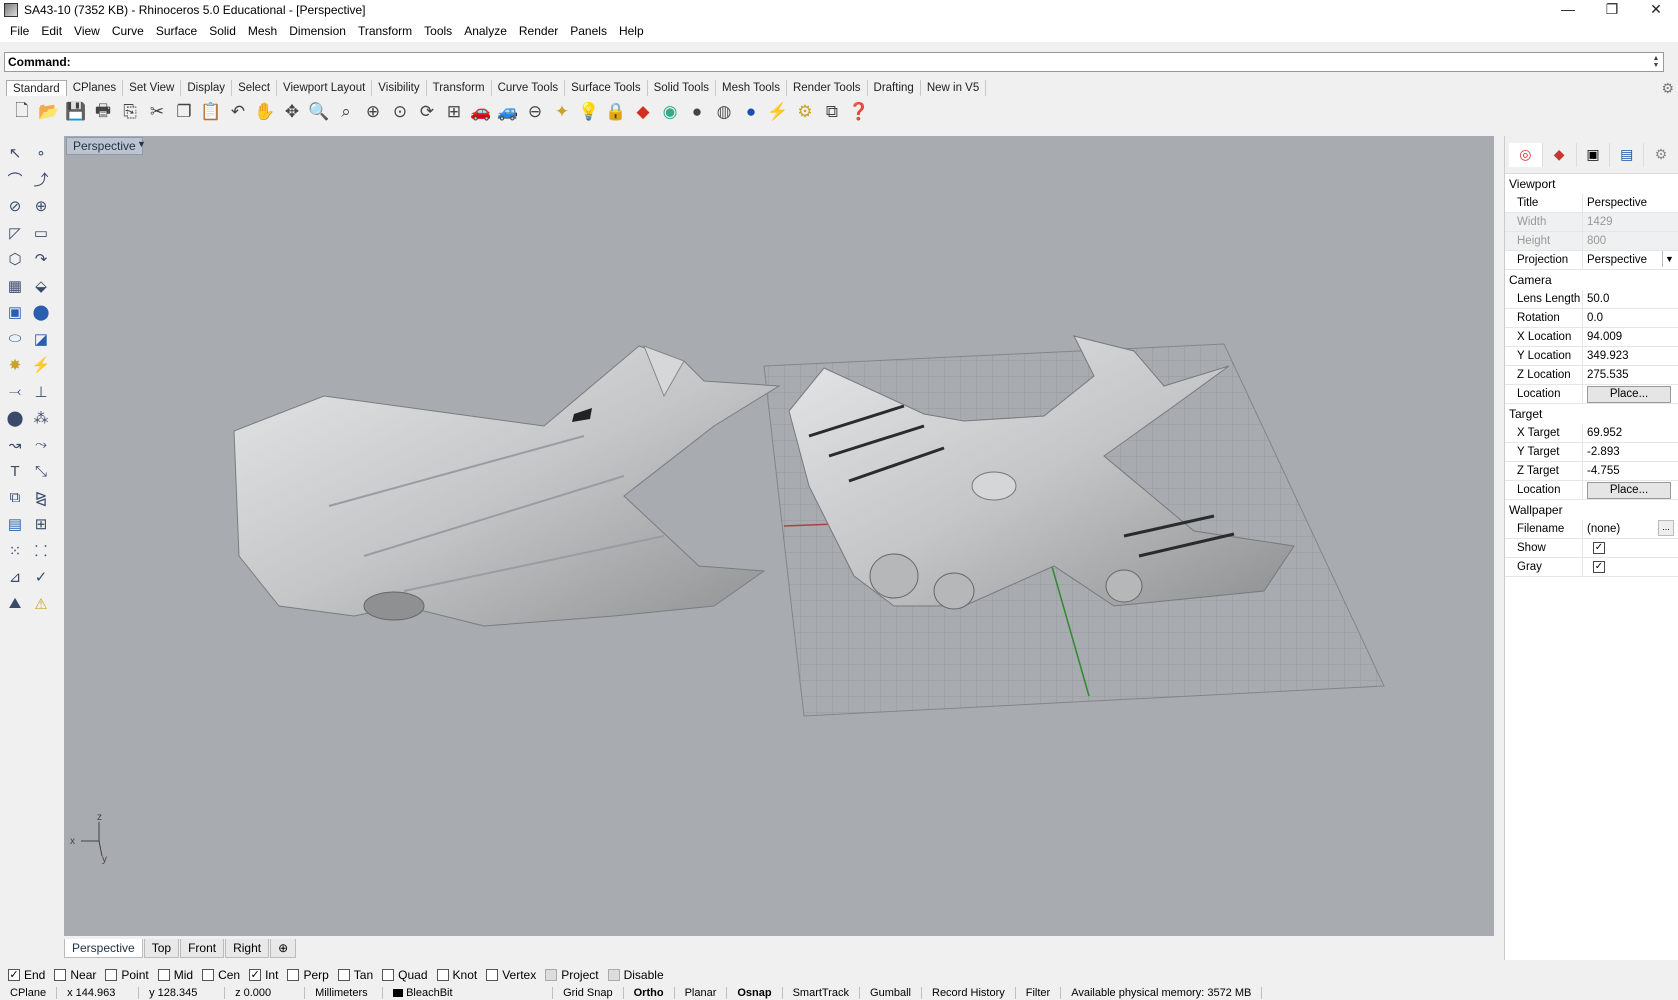  Describe the element at coordinates (265, 112) in the screenshot. I see `pan-icon: ✋` at that location.